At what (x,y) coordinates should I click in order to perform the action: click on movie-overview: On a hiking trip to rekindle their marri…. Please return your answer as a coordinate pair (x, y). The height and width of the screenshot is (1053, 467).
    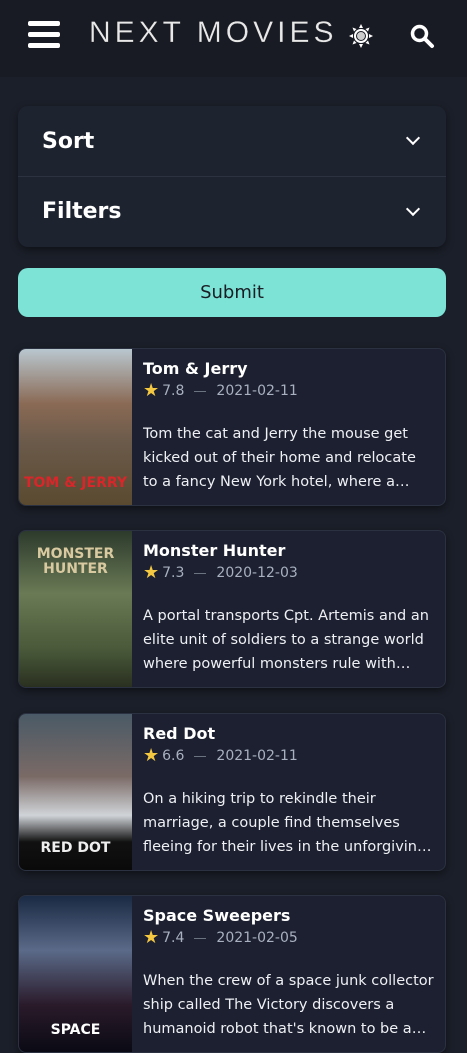
    Looking at the image, I should click on (285, 823).